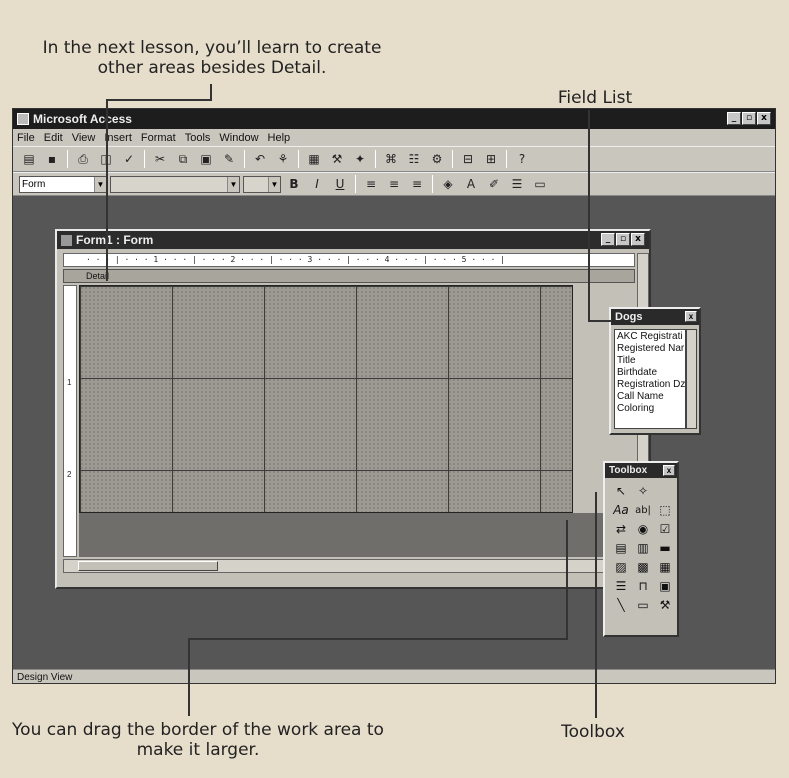  I want to click on leader-line-drag-border, so click(189, 678).